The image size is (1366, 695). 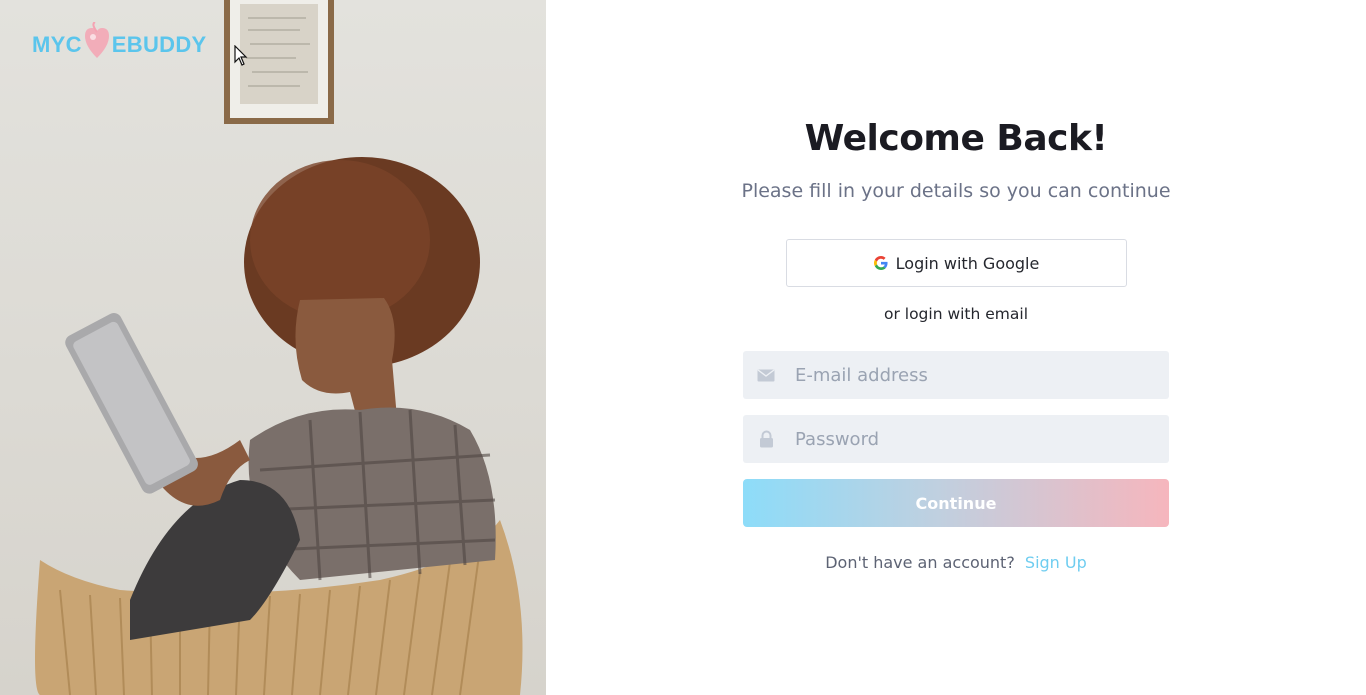 I want to click on logo-text-right: EBUDDY, so click(x=159, y=44).